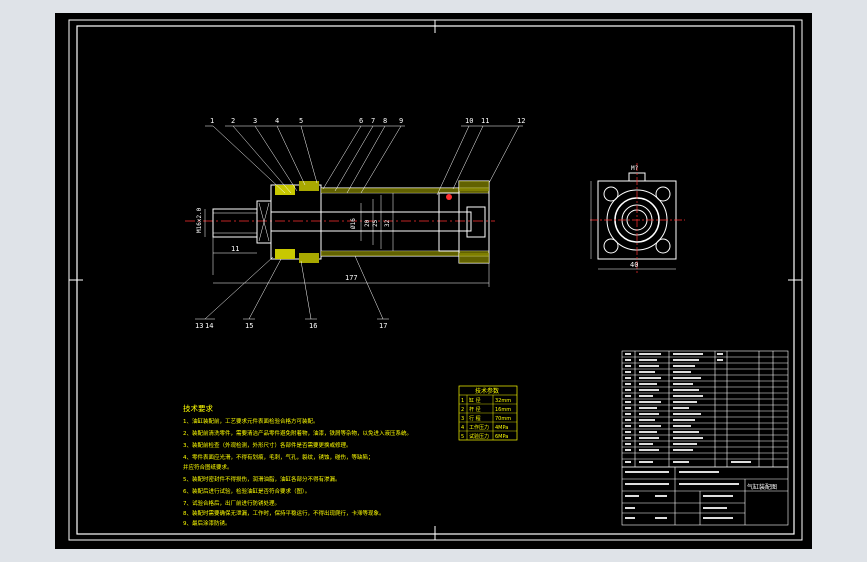  What do you see at coordinates (663, 246) in the screenshot?
I see `bolt-hole-br` at bounding box center [663, 246].